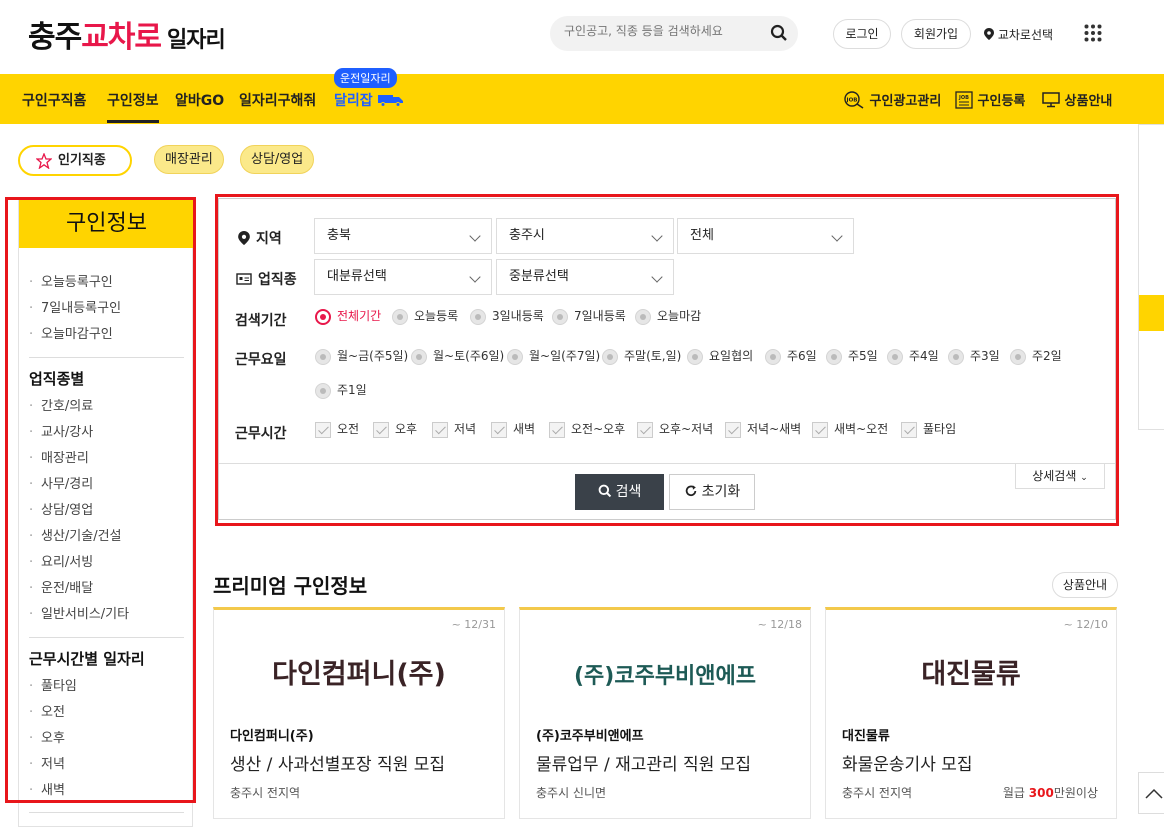 Image resolution: width=1164 pixels, height=827 pixels. Describe the element at coordinates (527, 235) in the screenshot. I see `city-value: 충주시` at that location.